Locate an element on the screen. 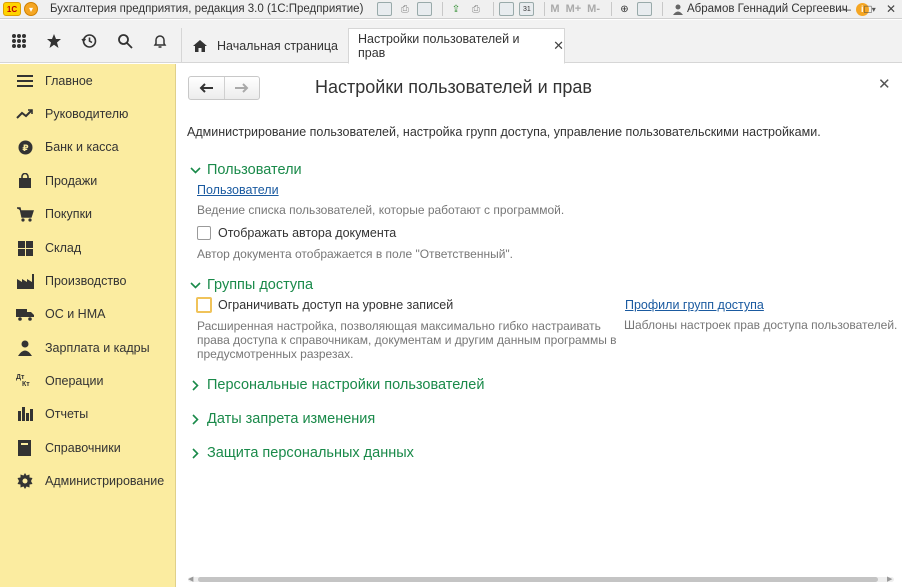  truck-icon is located at coordinates (25, 314).